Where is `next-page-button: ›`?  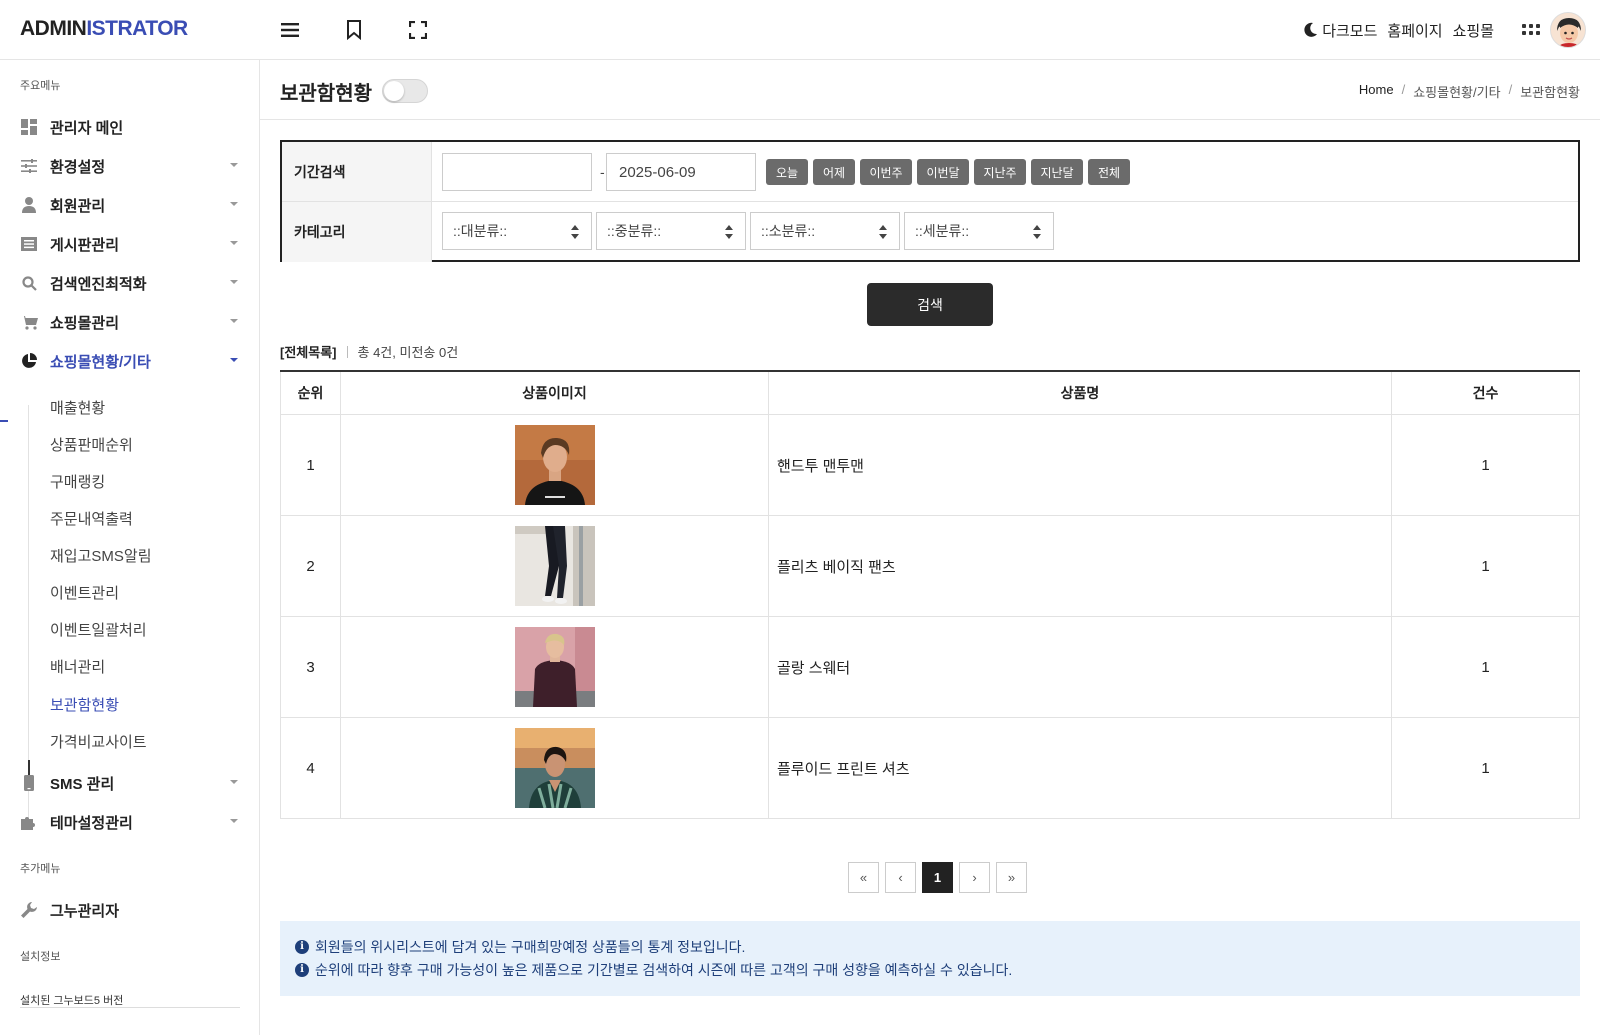
next-page-button: › is located at coordinates (974, 877).